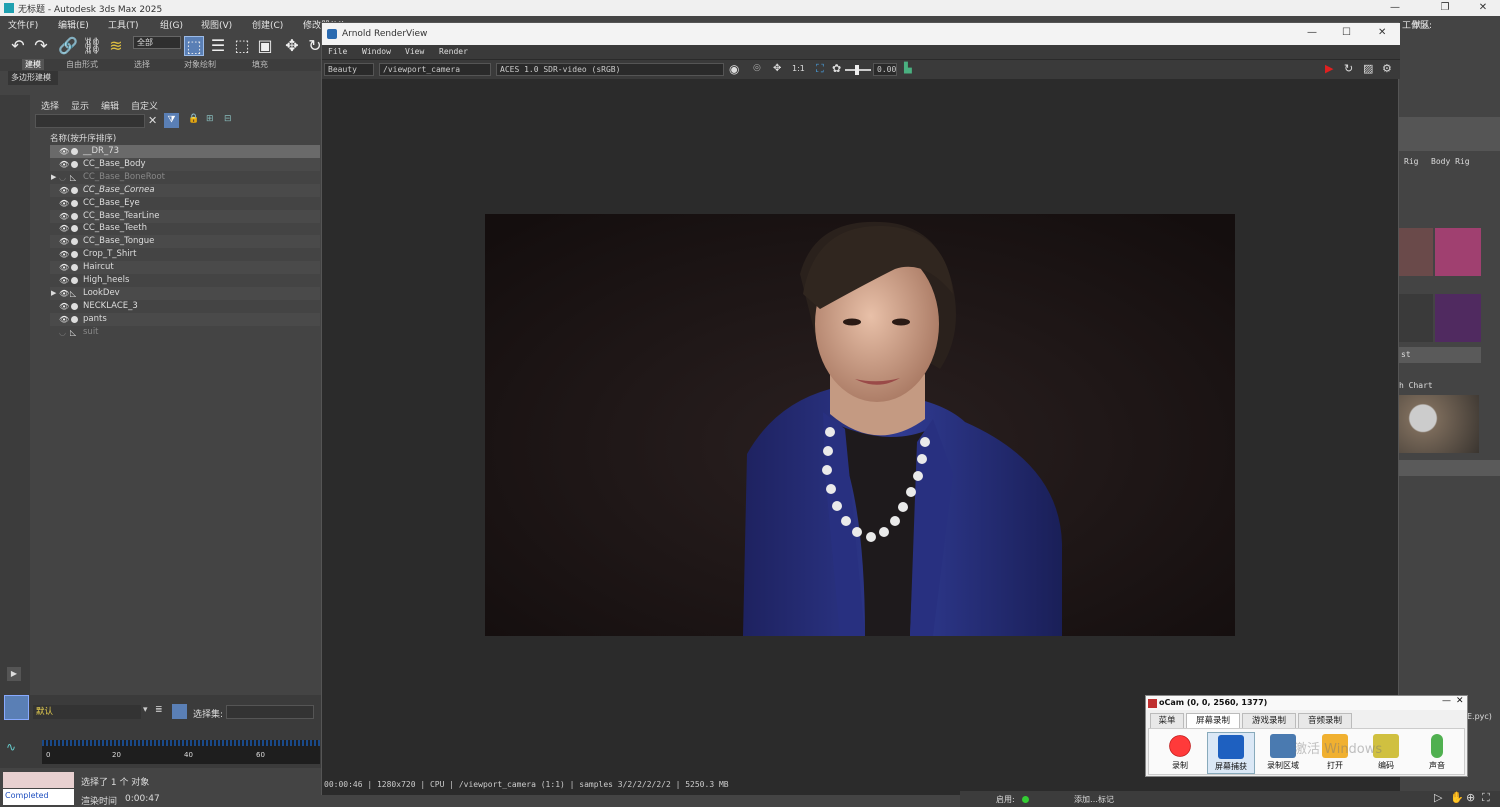 The height and width of the screenshot is (807, 1500). What do you see at coordinates (185, 177) in the screenshot?
I see `explorer-row: ▶ ◡ ◺ CC_Base_BoneRoot` at bounding box center [185, 177].